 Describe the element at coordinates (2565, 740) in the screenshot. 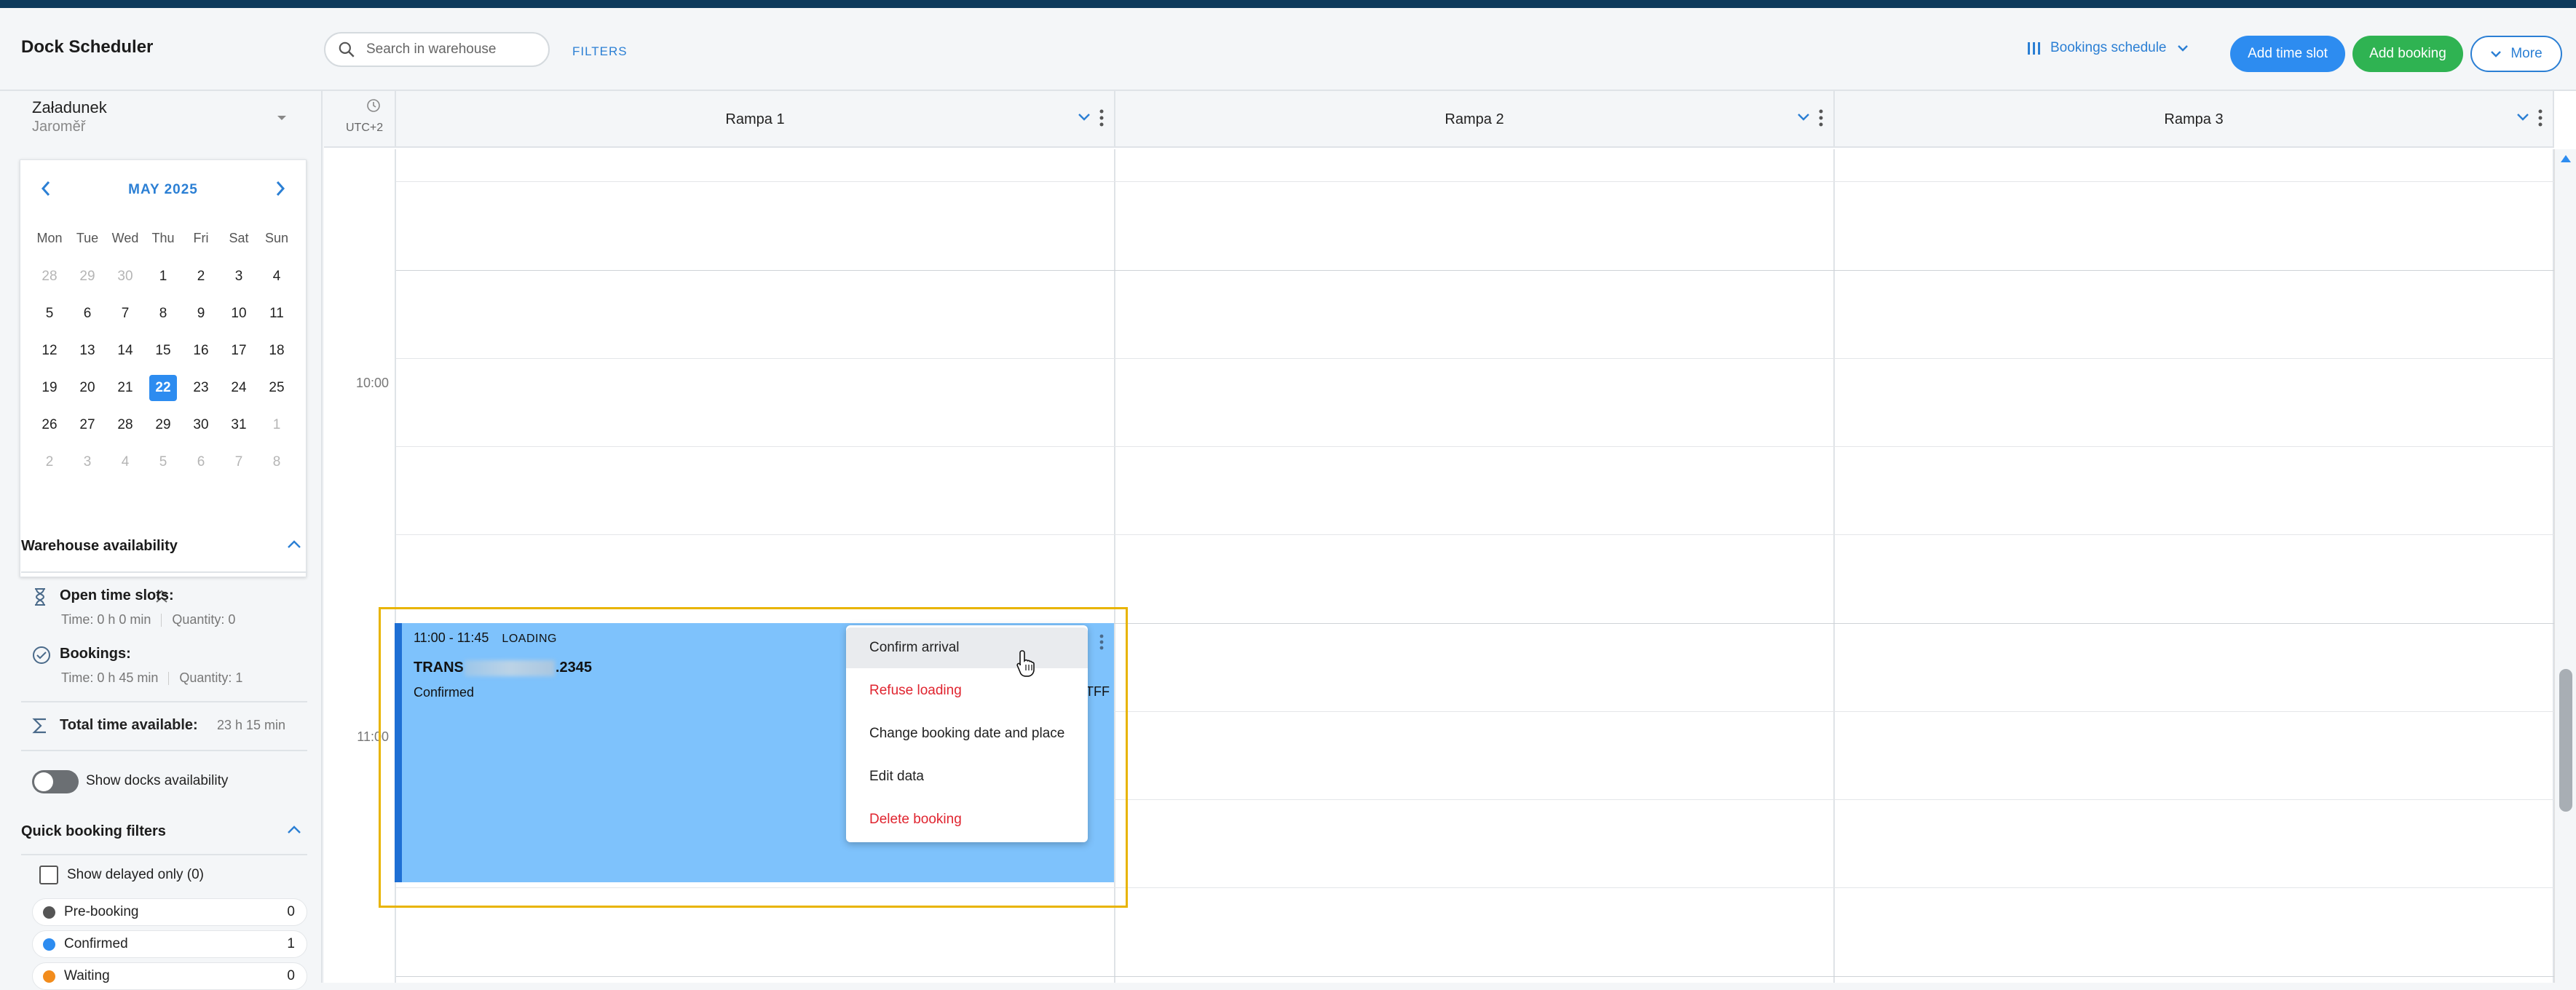

I see `scroll-thumb` at that location.